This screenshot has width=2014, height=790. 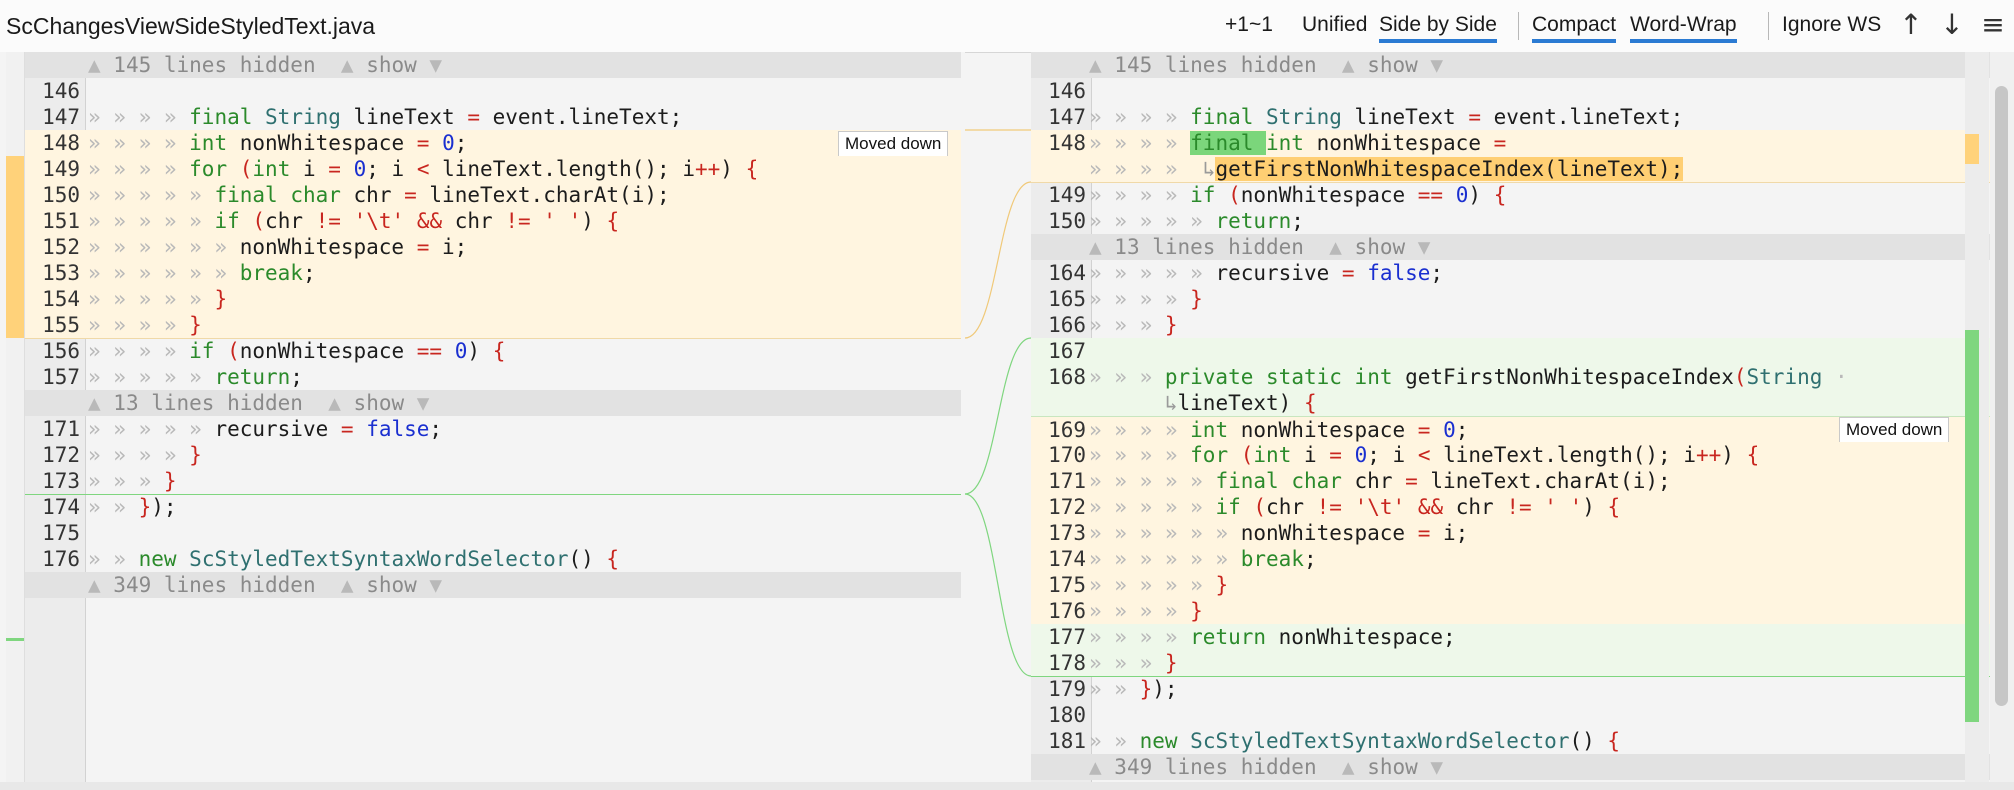 I want to click on code-text: » » » » return nonWhitespace;, so click(x=1272, y=637).